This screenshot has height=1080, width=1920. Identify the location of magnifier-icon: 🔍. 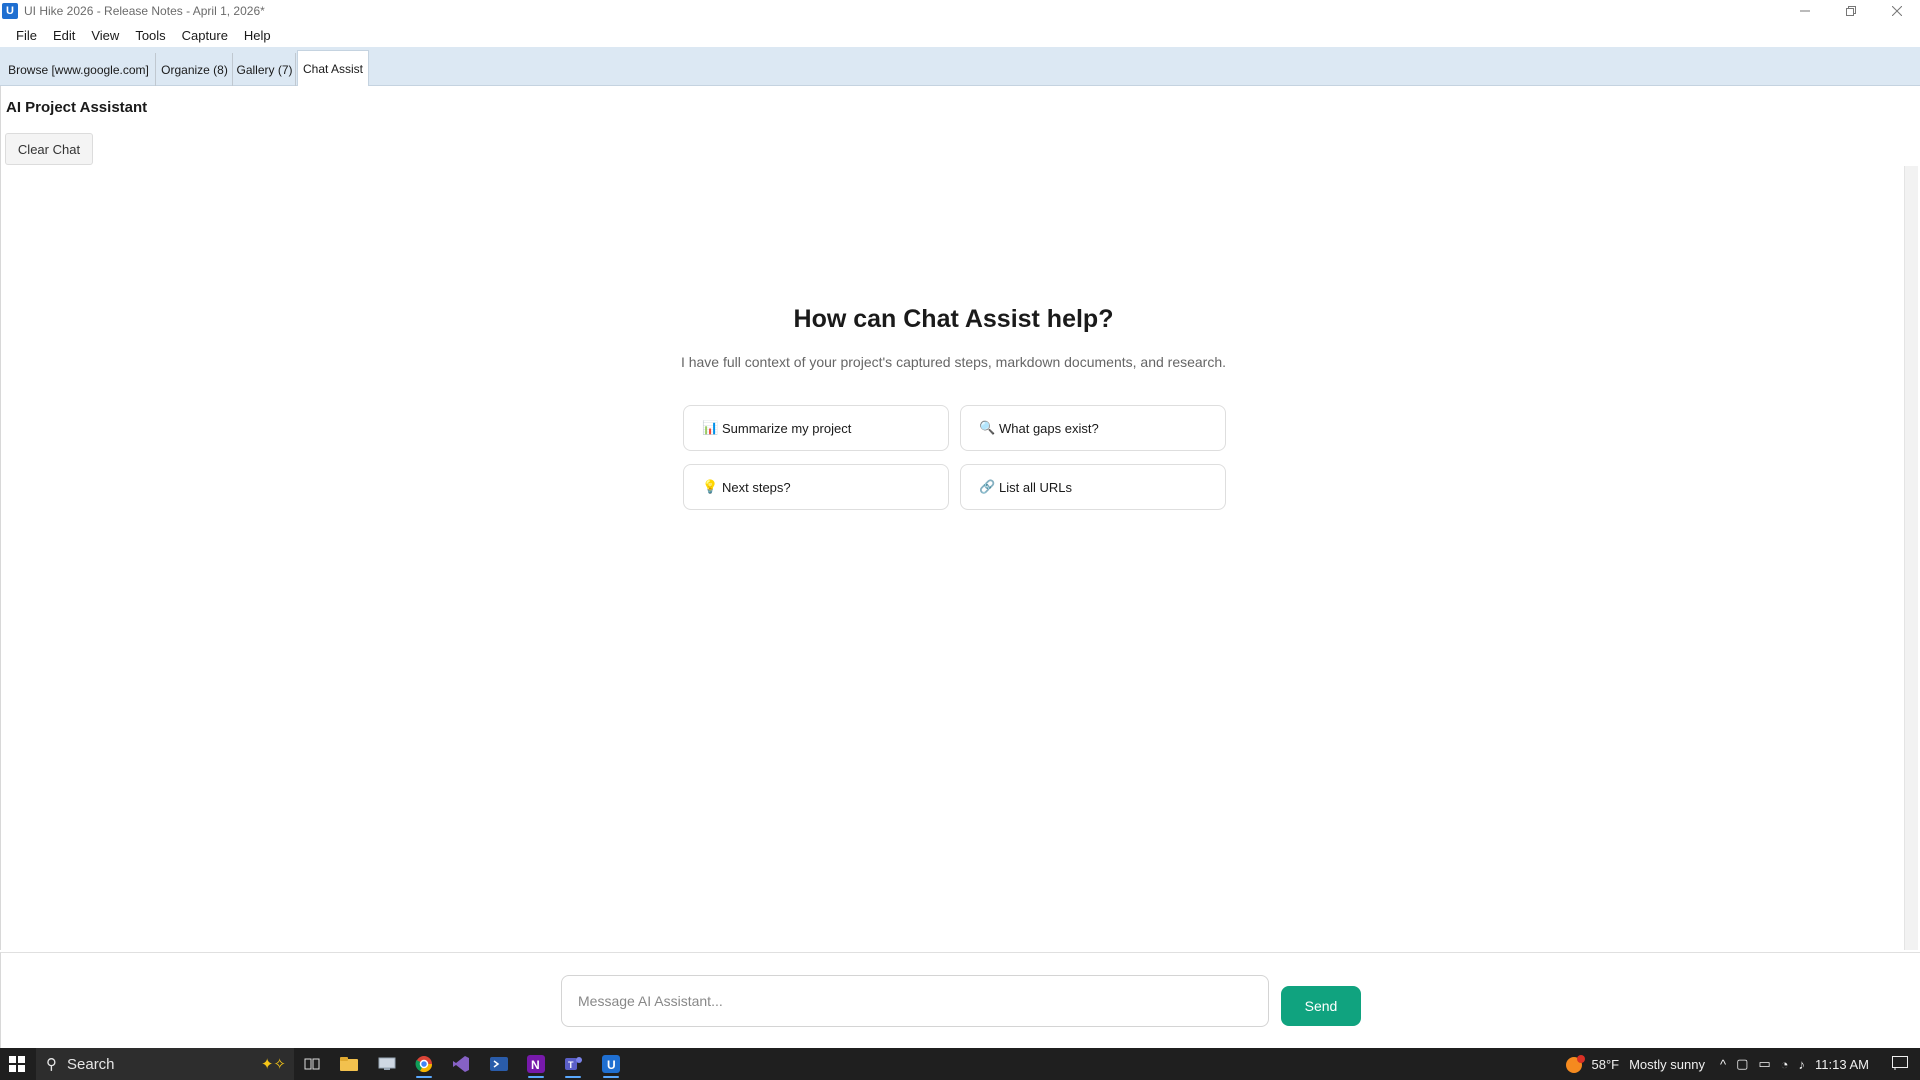
(987, 427).